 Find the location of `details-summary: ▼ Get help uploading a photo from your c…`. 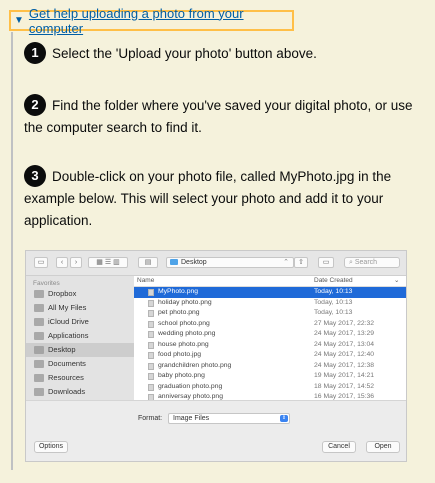

details-summary: ▼ Get help uploading a photo from your c… is located at coordinates (151, 21).